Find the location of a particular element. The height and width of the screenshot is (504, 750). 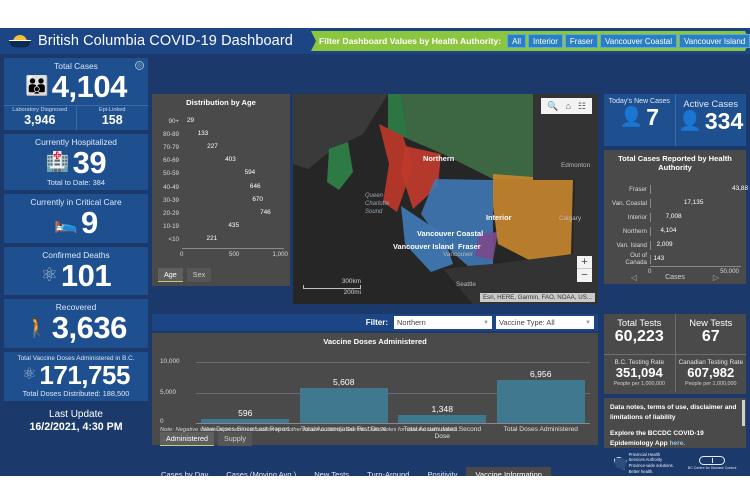

vaccine-xtick: Total Doses Administered is located at coordinates (540, 429).